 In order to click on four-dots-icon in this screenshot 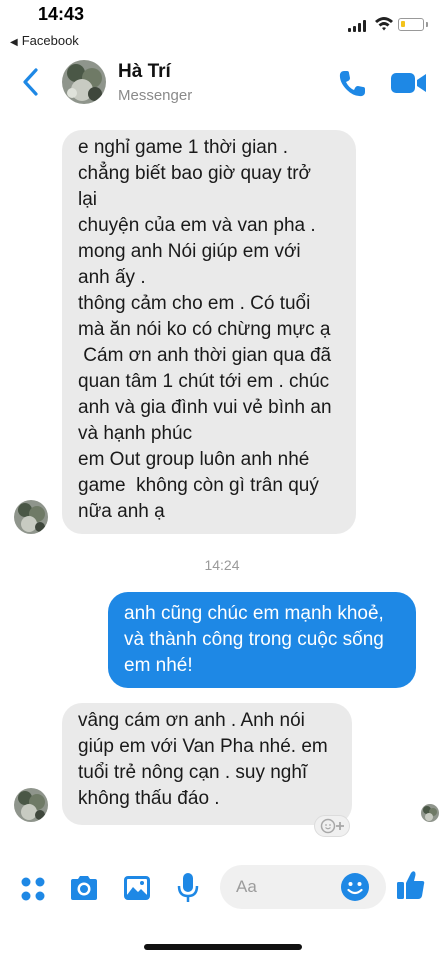, I will do `click(33, 889)`.